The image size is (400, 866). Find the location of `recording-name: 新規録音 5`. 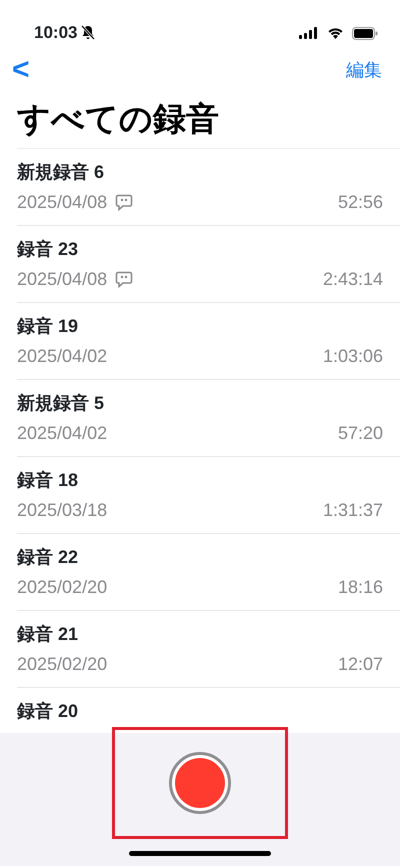

recording-name: 新規録音 5 is located at coordinates (200, 403).